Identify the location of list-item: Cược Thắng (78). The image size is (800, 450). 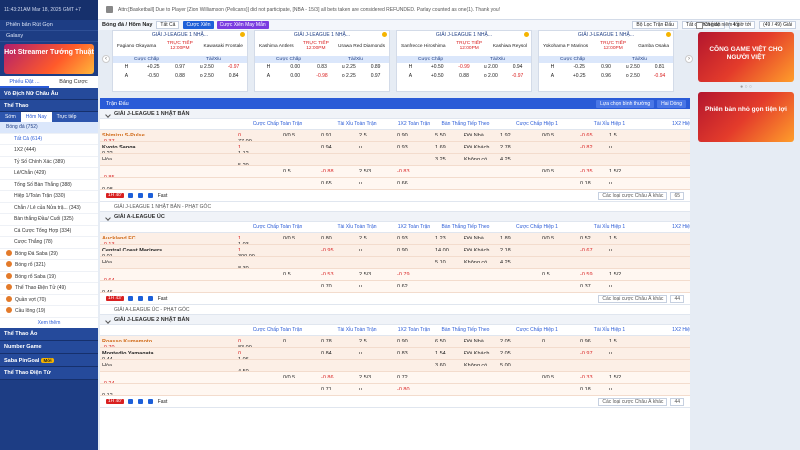
(49, 243).